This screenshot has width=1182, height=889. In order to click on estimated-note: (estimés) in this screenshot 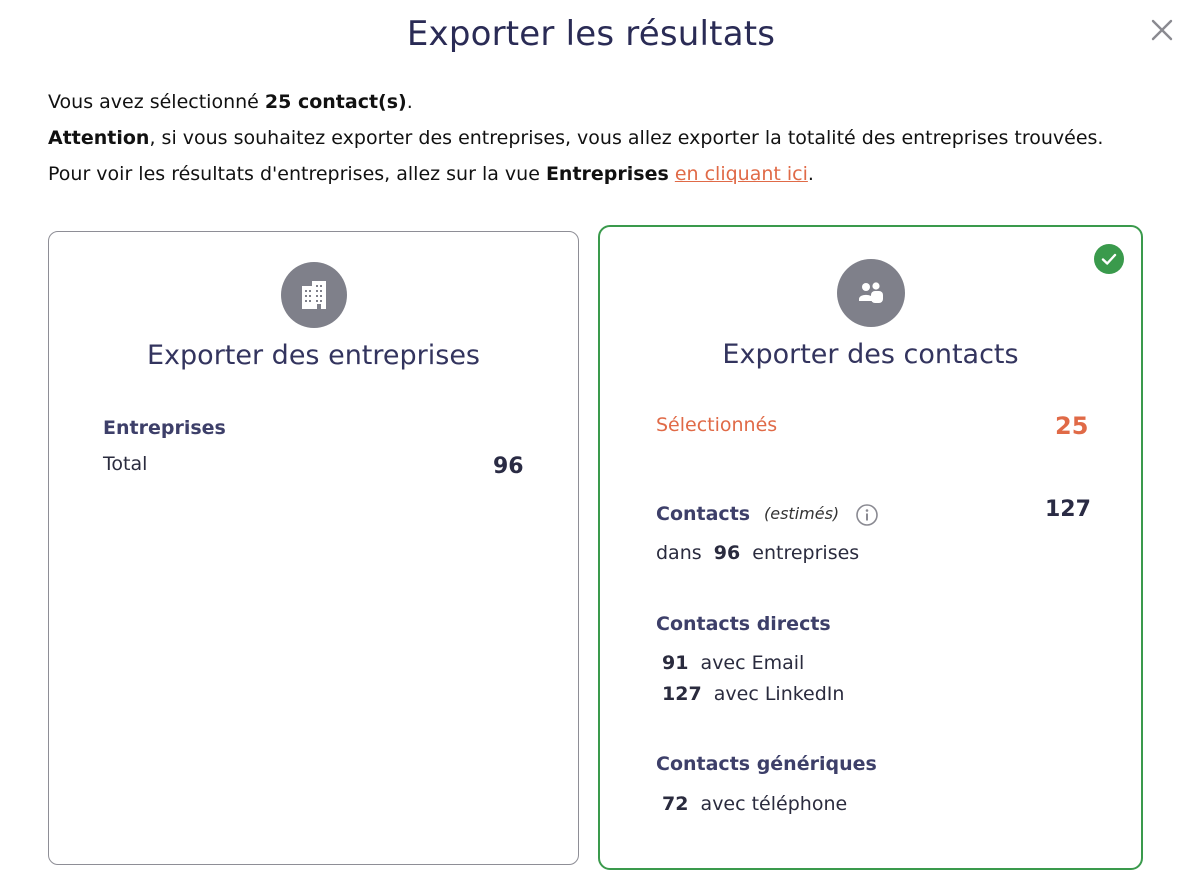, I will do `click(802, 513)`.